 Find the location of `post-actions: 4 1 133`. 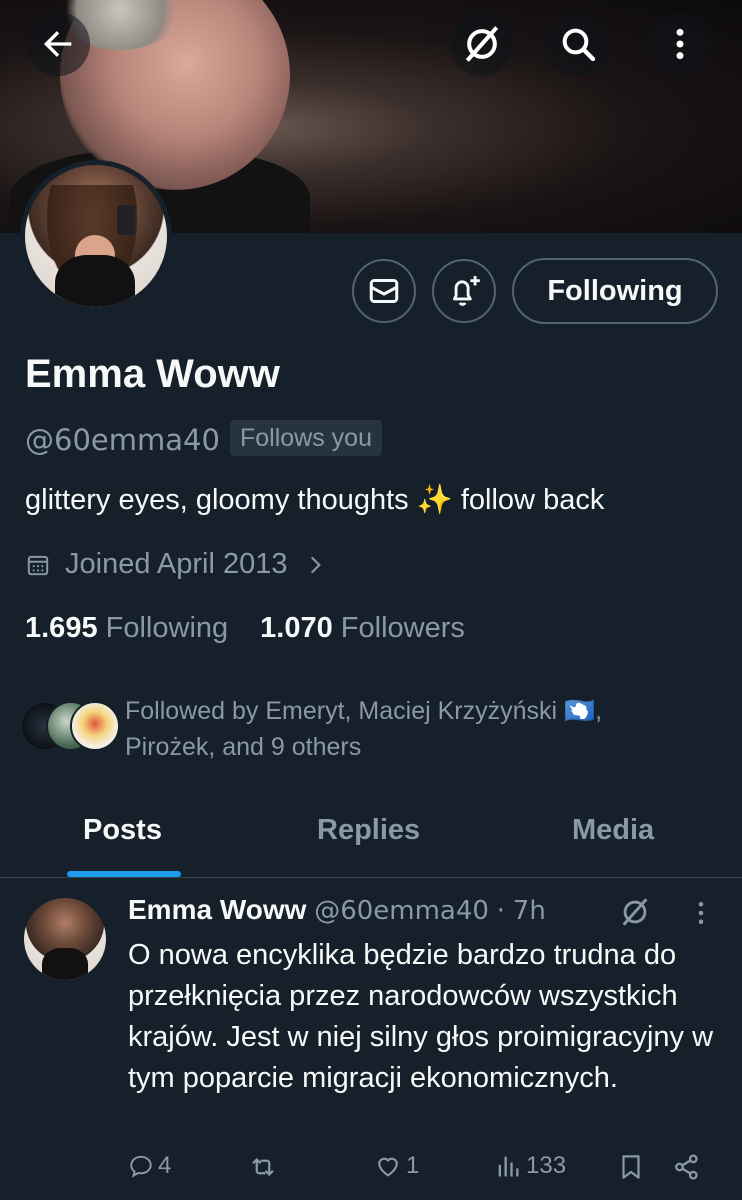

post-actions: 4 1 133 is located at coordinates (418, 1172).